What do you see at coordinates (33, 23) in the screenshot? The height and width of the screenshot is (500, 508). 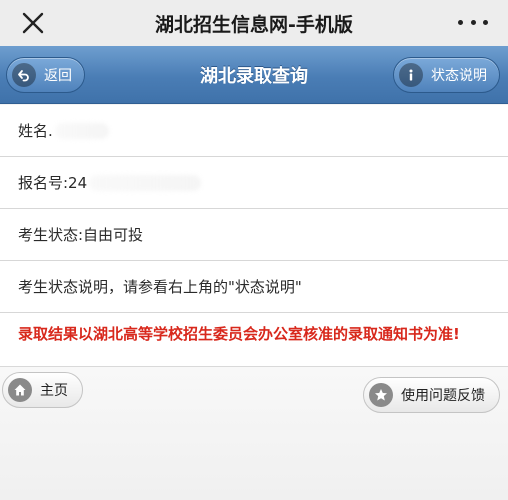 I see `close-icon` at bounding box center [33, 23].